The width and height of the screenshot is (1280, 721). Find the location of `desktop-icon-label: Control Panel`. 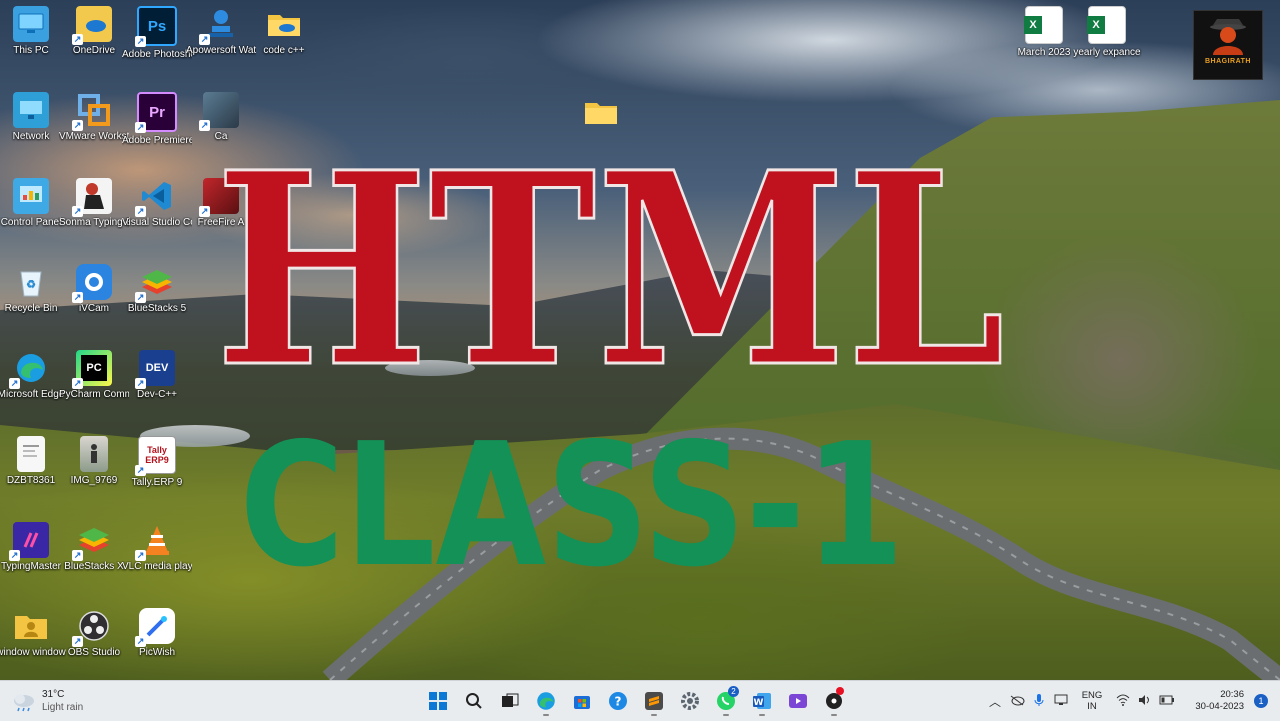

desktop-icon-label: Control Panel is located at coordinates (31, 222).